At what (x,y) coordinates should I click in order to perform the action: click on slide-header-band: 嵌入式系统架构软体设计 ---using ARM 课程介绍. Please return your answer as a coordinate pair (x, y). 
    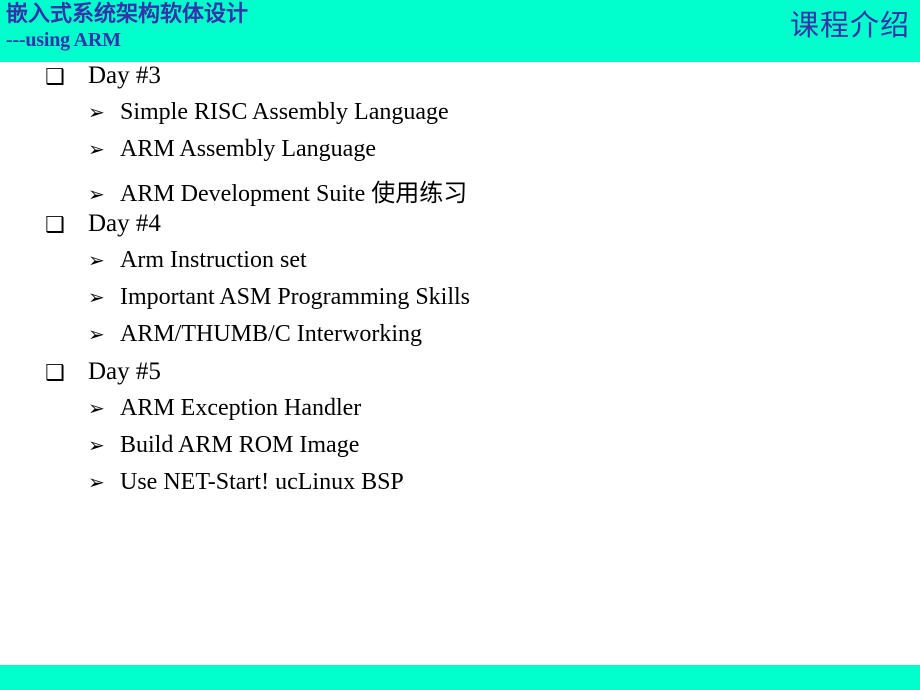
    Looking at the image, I should click on (460, 31).